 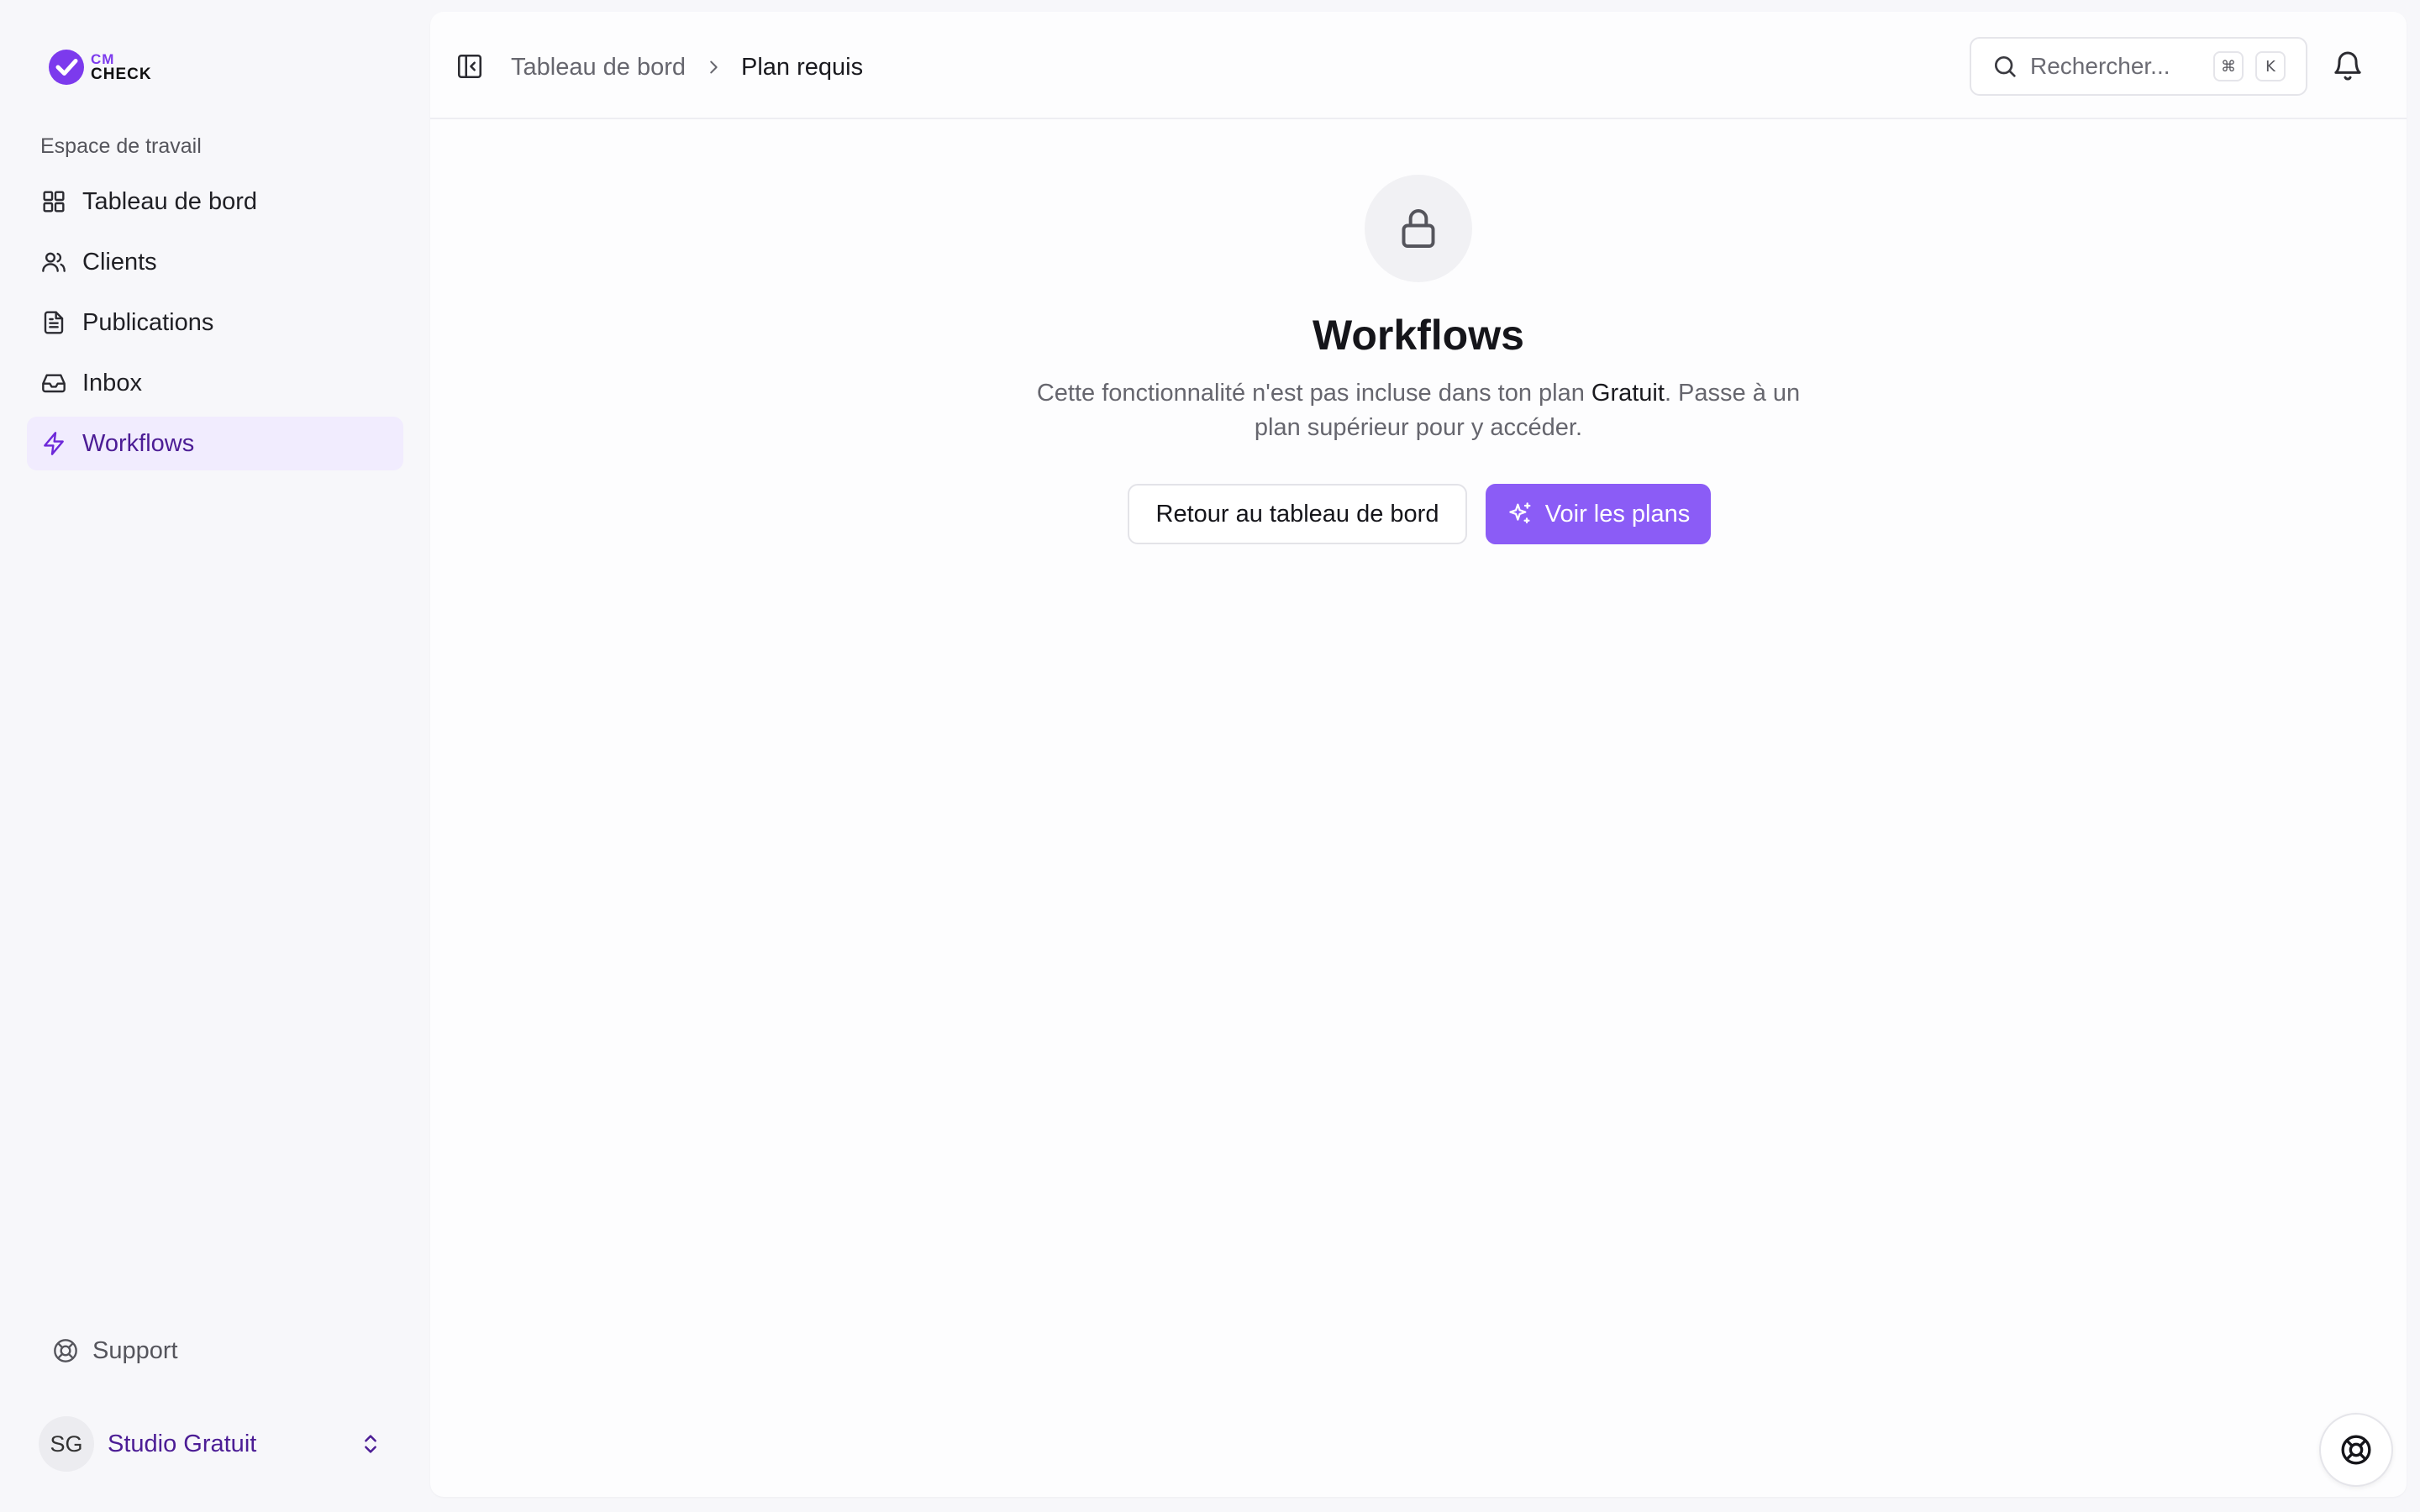 I want to click on lock-icon, so click(x=1418, y=228).